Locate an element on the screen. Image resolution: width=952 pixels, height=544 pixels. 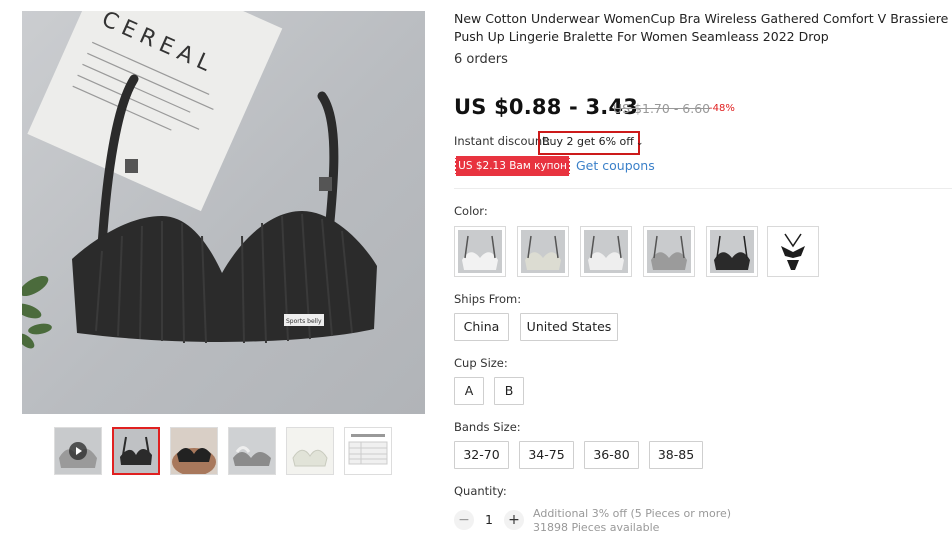
thumbnail-video is located at coordinates (78, 451).